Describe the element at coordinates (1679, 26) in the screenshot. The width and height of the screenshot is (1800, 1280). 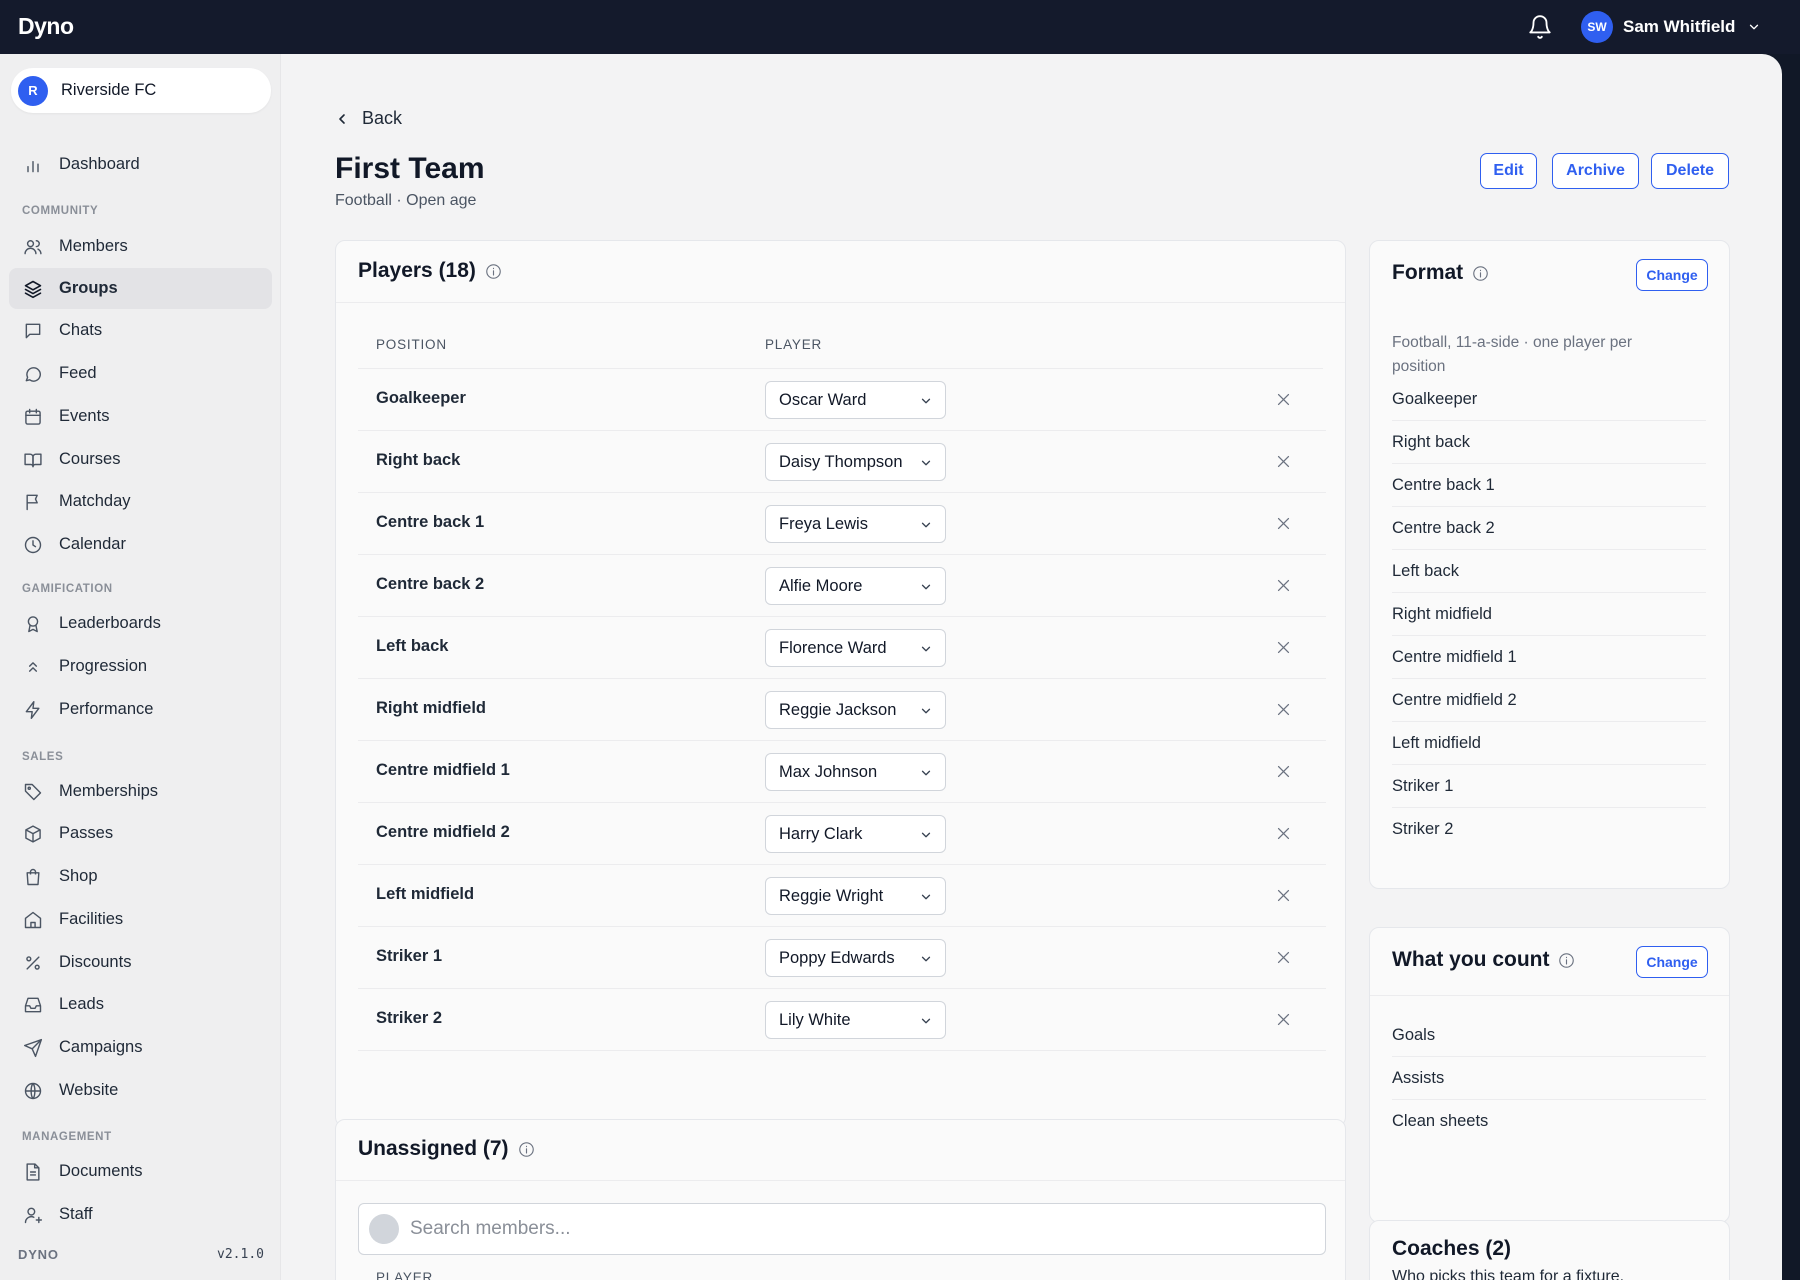
I see `user-name: Sam Whitfield` at that location.